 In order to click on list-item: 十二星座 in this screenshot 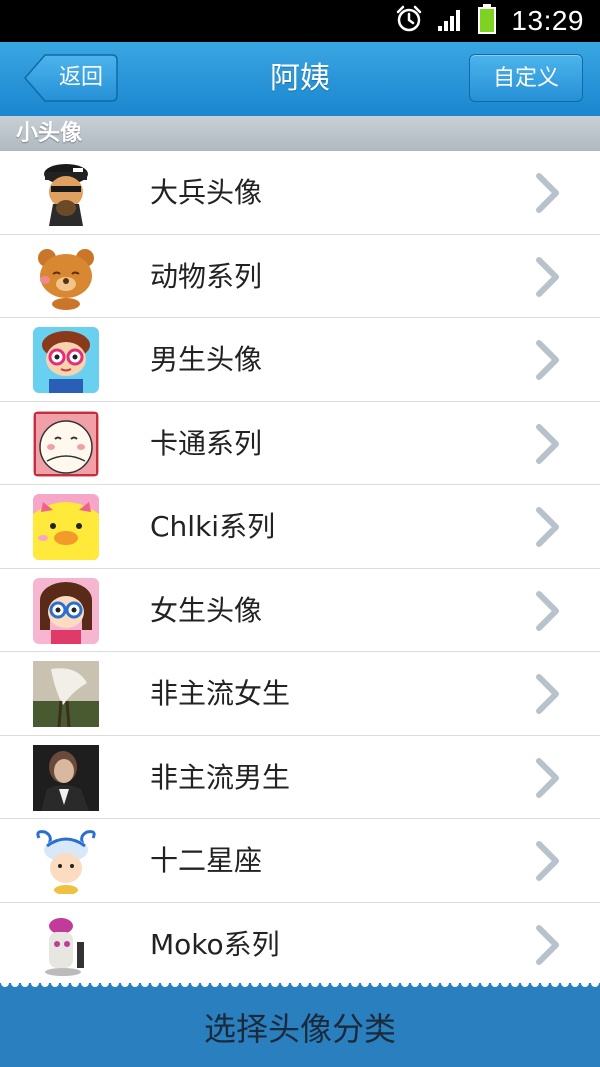, I will do `click(300, 861)`.